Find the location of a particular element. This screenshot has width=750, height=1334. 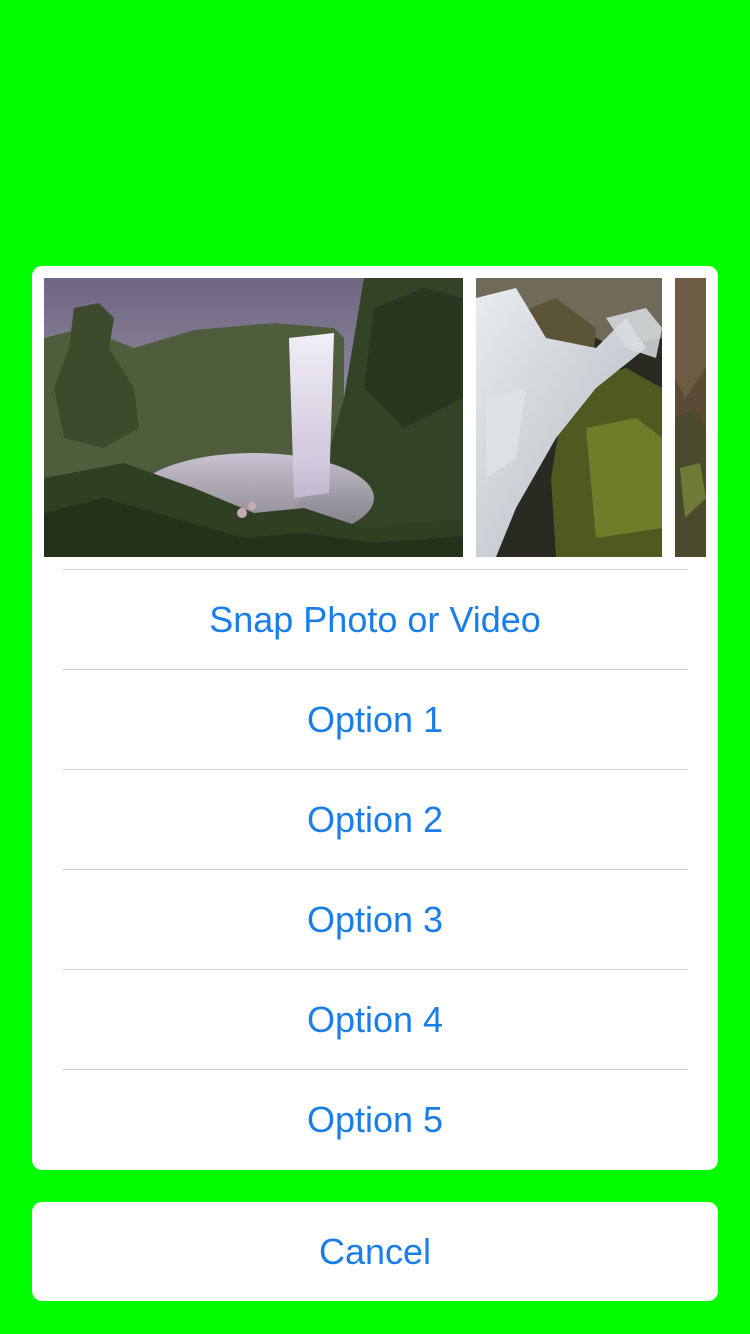

snap-photo-or-video-button: Snap Photo or Video is located at coordinates (375, 620).